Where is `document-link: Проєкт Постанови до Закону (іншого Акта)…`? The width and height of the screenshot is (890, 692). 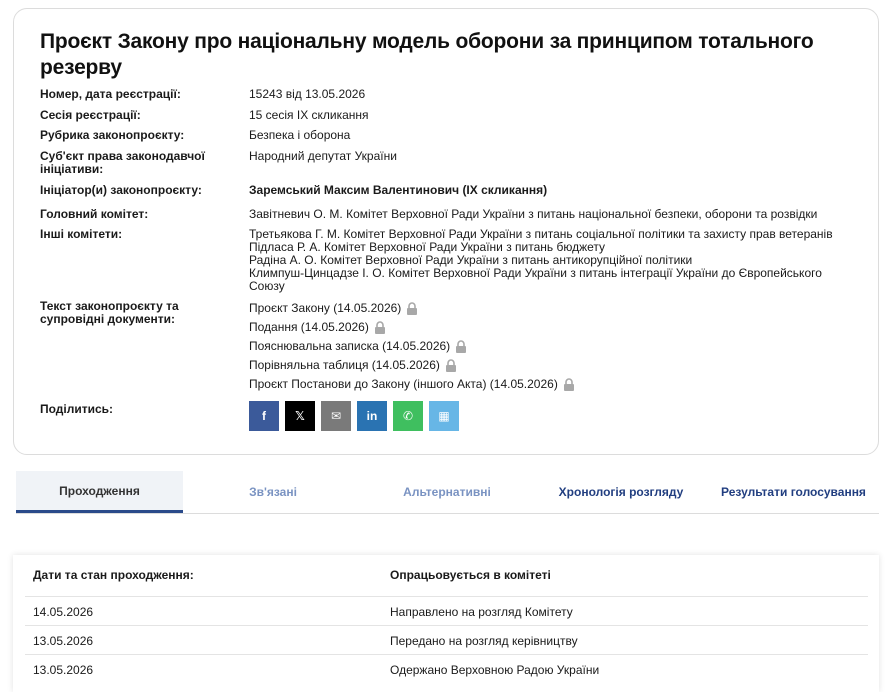 document-link: Проєкт Постанови до Закону (іншого Акта)… is located at coordinates (403, 384).